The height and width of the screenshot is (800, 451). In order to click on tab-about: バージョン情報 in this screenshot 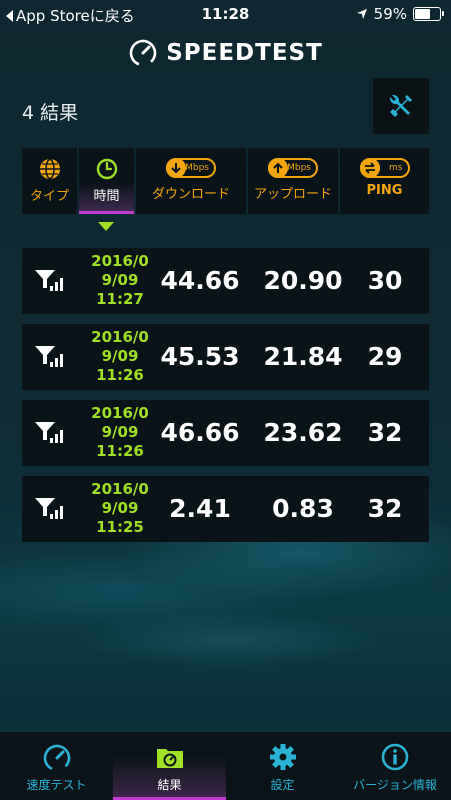, I will do `click(395, 766)`.